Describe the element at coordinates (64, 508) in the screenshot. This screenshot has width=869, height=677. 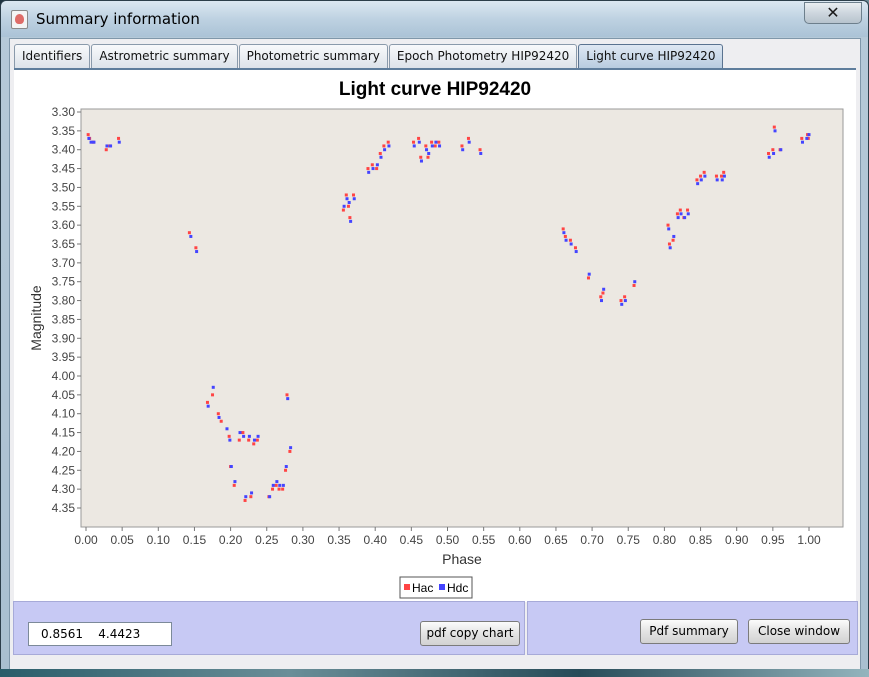
I see `y-tick-label: 4.35` at that location.